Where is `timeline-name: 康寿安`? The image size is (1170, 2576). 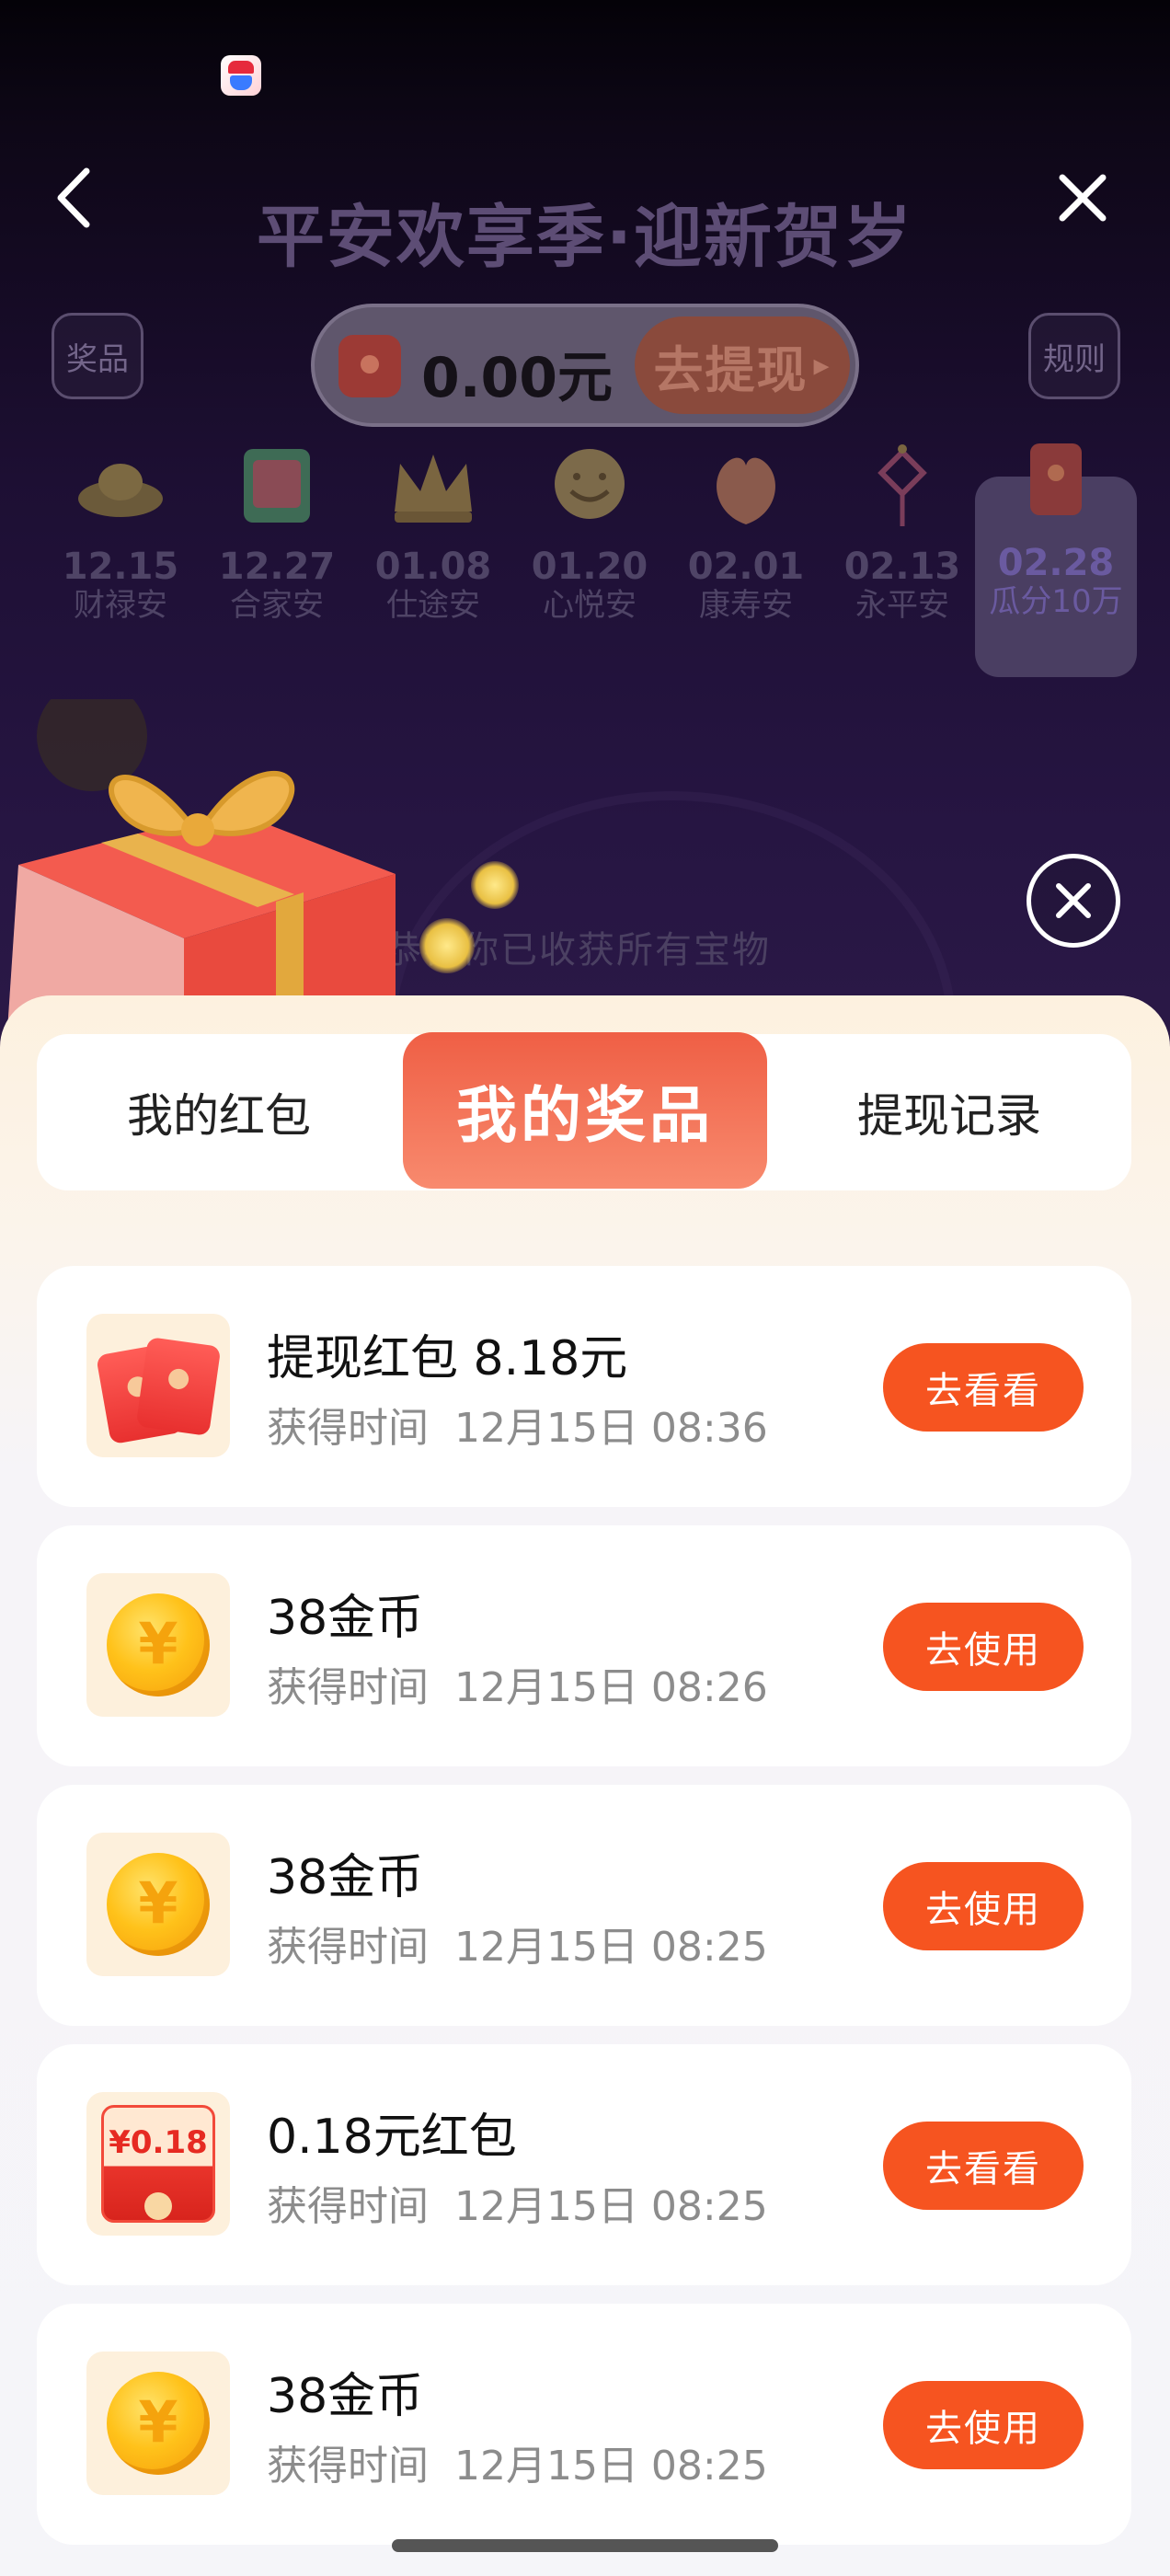 timeline-name: 康寿安 is located at coordinates (746, 605).